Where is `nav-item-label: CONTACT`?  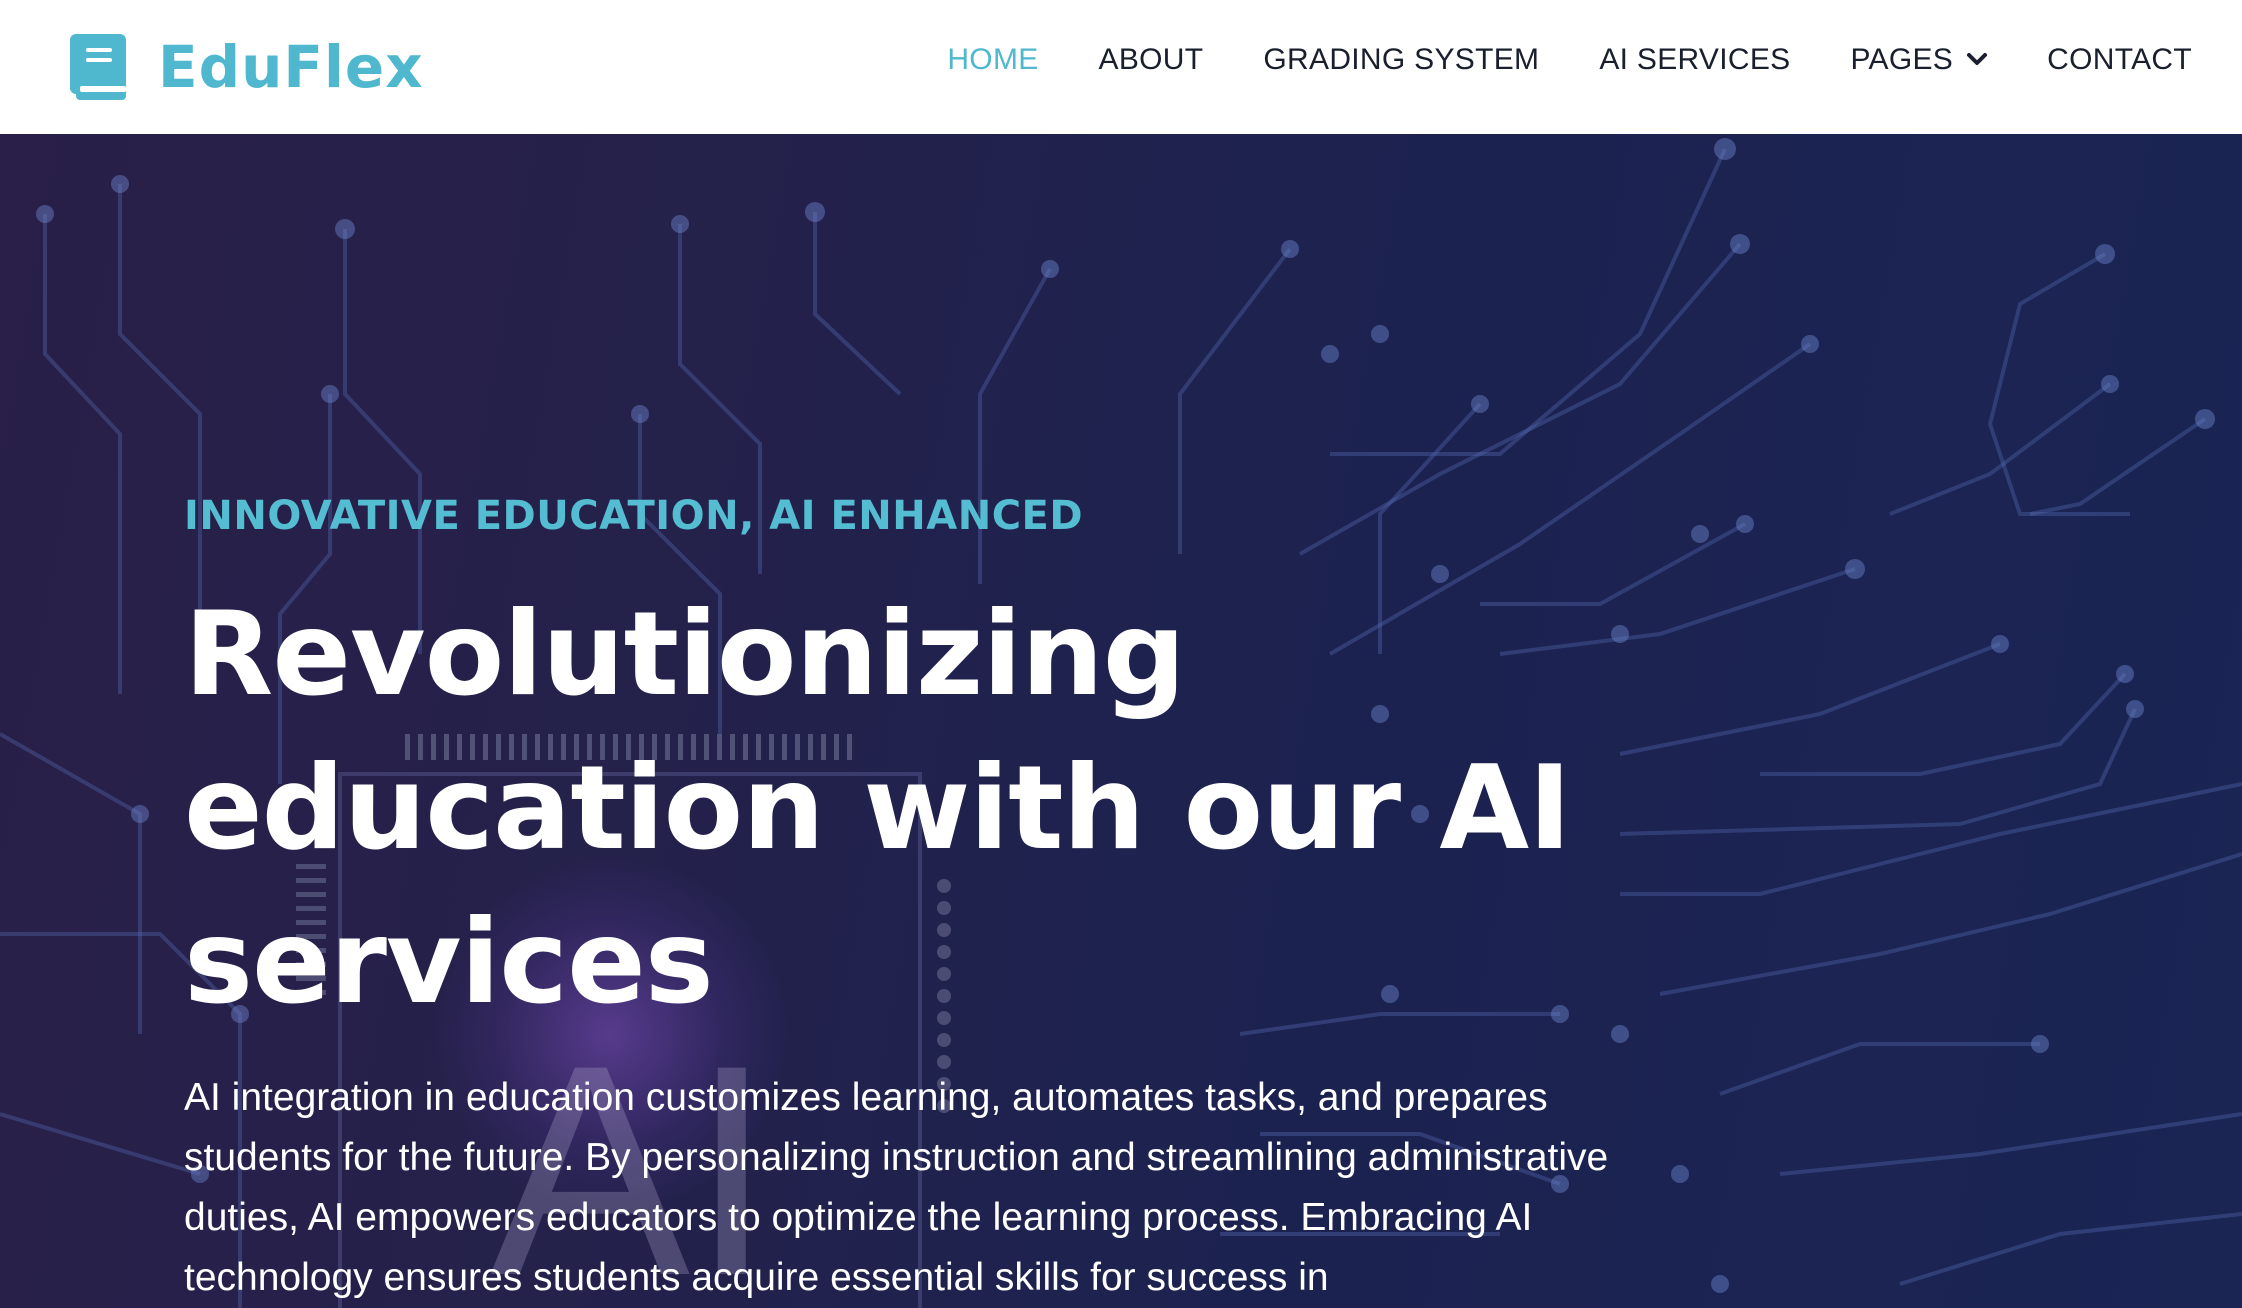 nav-item-label: CONTACT is located at coordinates (2119, 59).